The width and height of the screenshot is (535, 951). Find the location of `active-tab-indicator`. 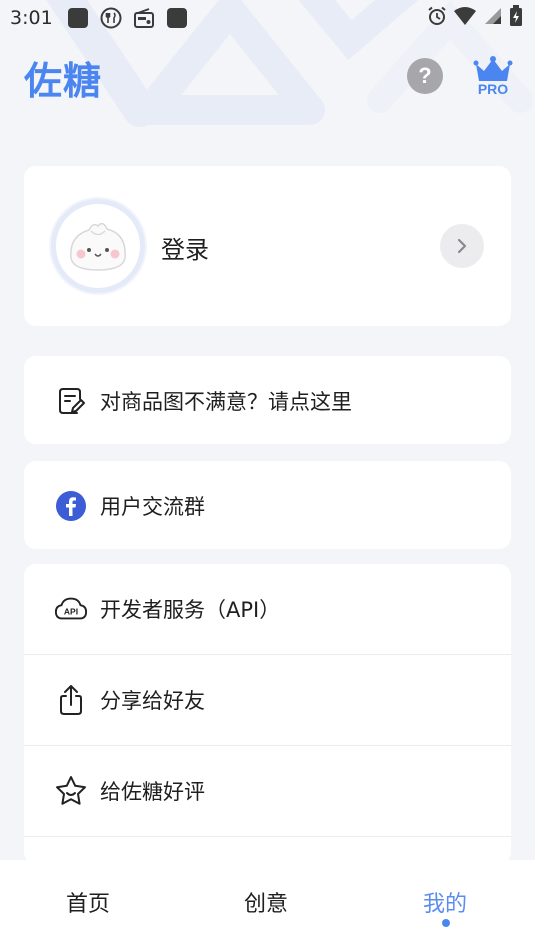

active-tab-indicator is located at coordinates (446, 923).